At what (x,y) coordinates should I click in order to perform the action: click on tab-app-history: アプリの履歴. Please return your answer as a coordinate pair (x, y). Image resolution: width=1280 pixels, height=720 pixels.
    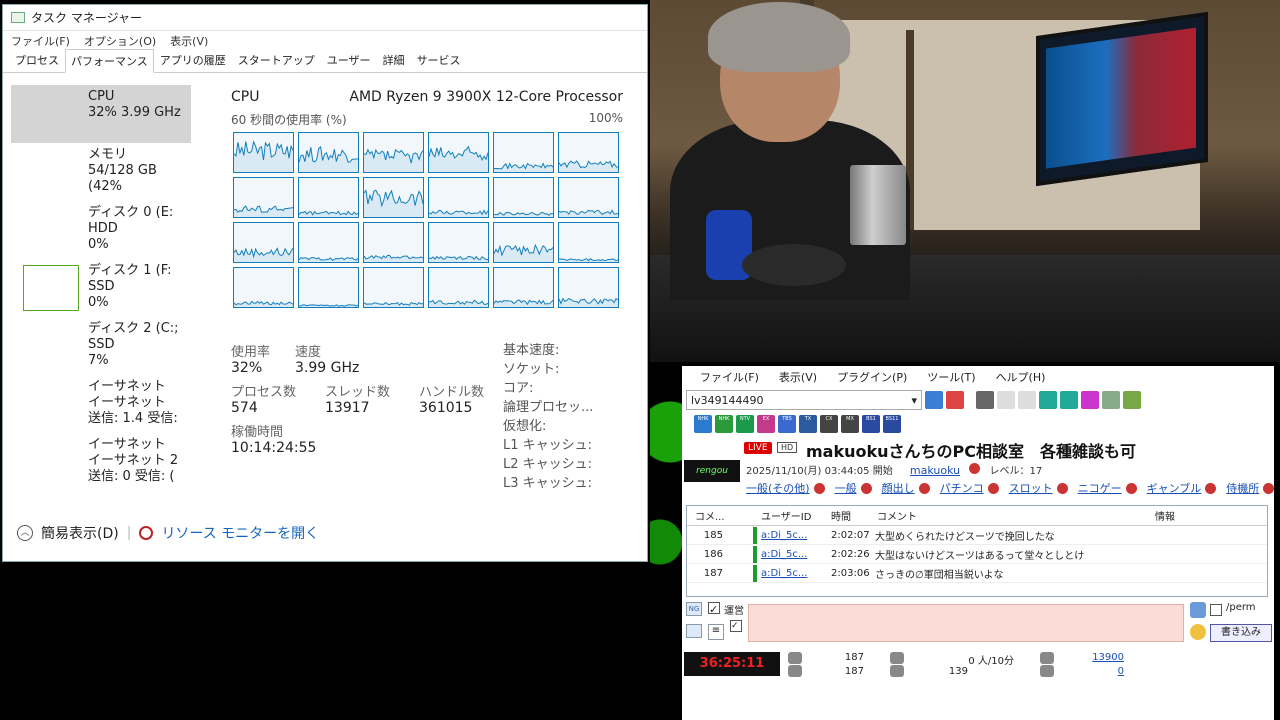
    Looking at the image, I should click on (193, 60).